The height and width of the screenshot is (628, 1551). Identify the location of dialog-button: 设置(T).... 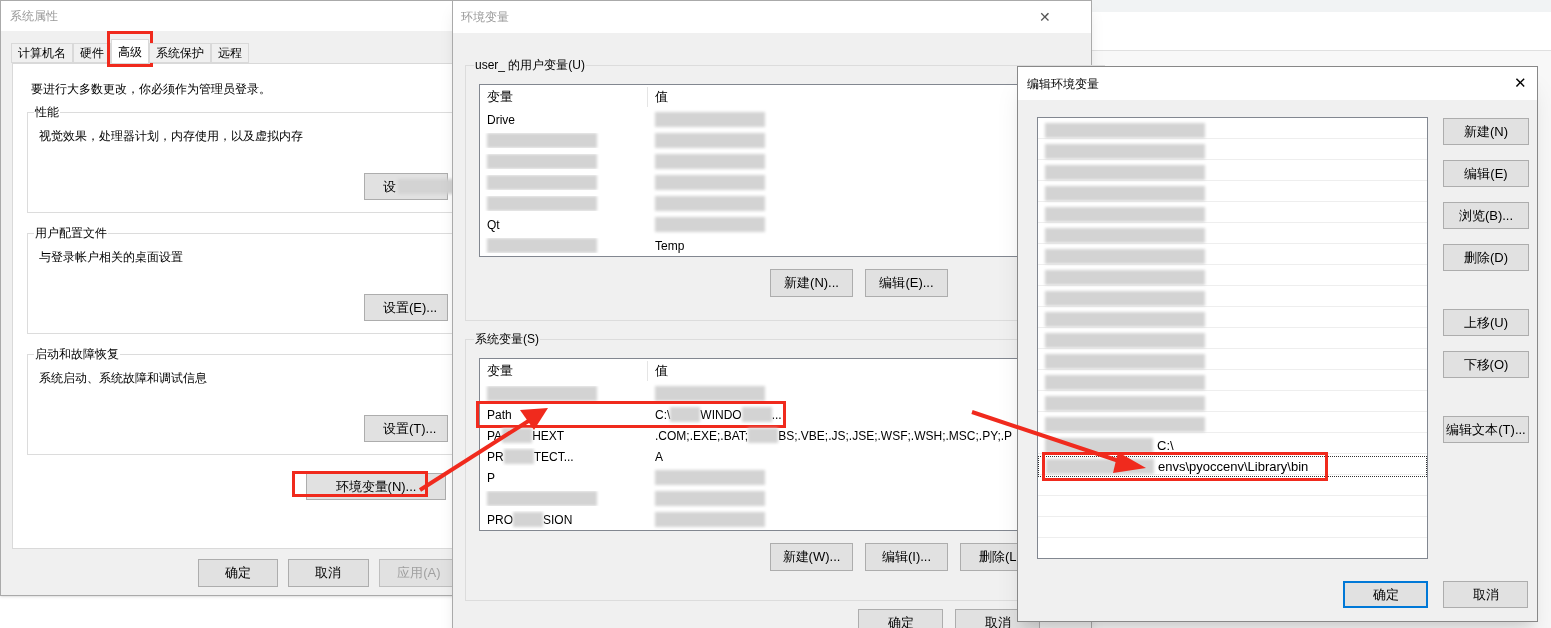
(406, 428).